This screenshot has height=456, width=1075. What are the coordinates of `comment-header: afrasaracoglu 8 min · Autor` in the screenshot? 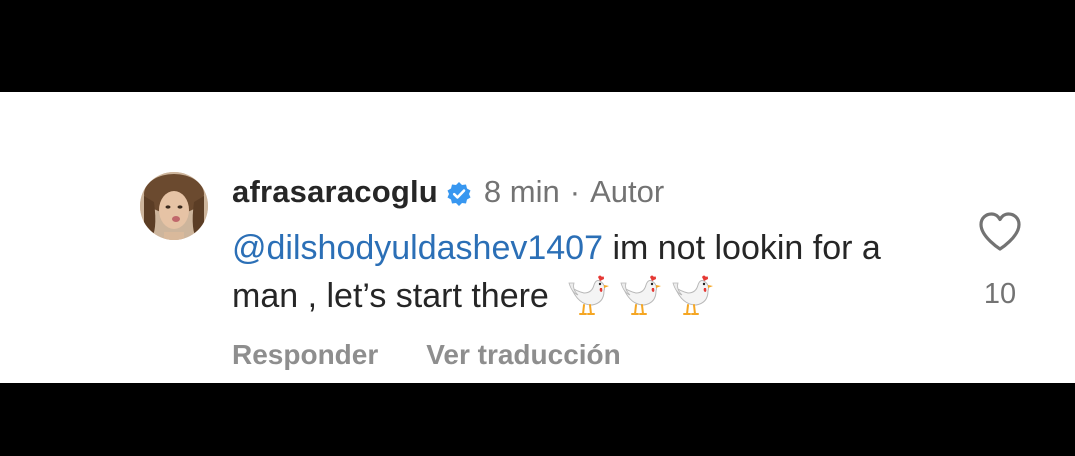 It's located at (448, 192).